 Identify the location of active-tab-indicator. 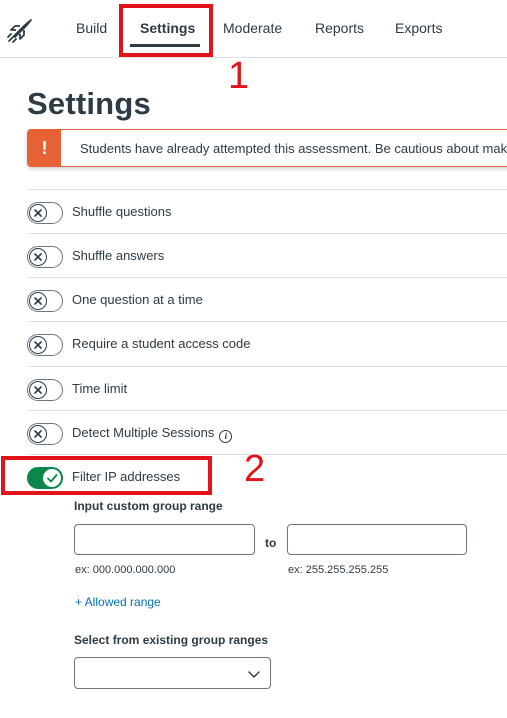
(165, 45).